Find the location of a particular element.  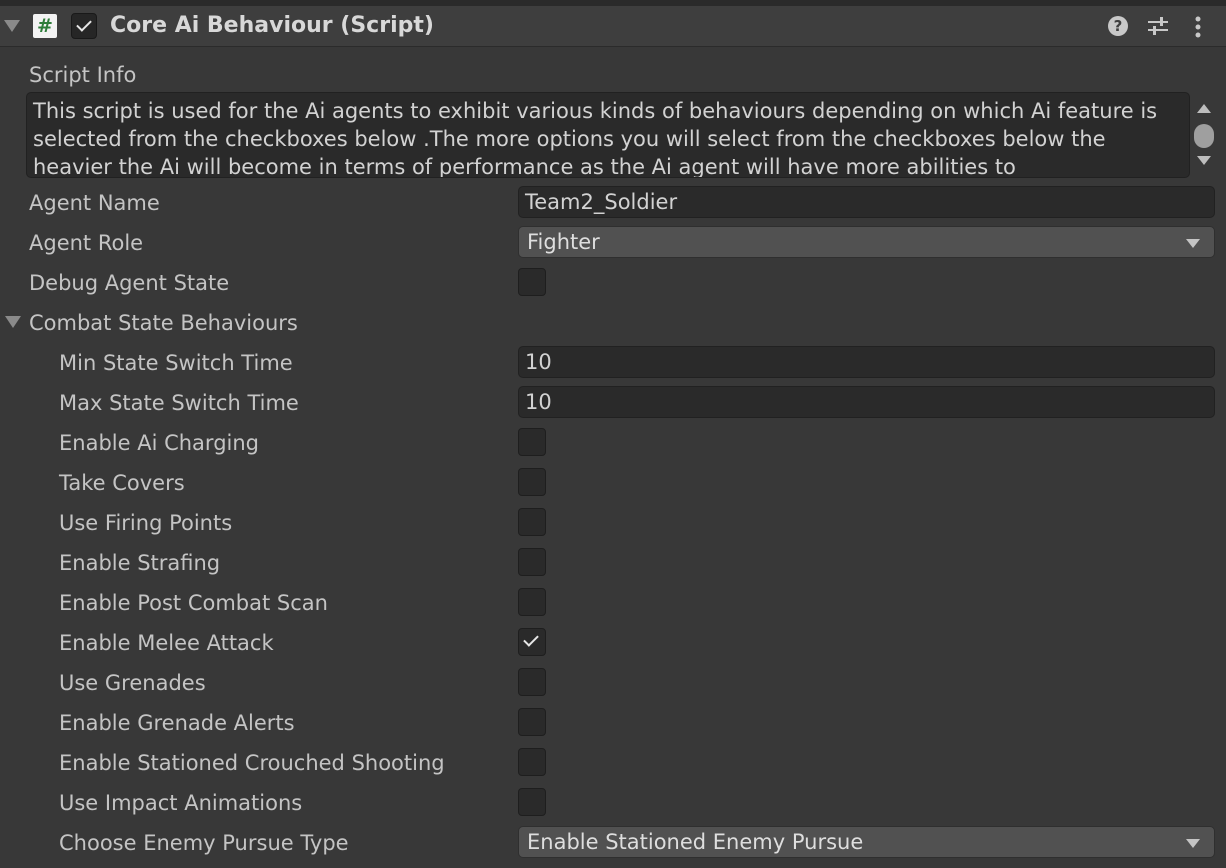

min-state-switch-time-label: Min State Switch Time is located at coordinates (176, 363).